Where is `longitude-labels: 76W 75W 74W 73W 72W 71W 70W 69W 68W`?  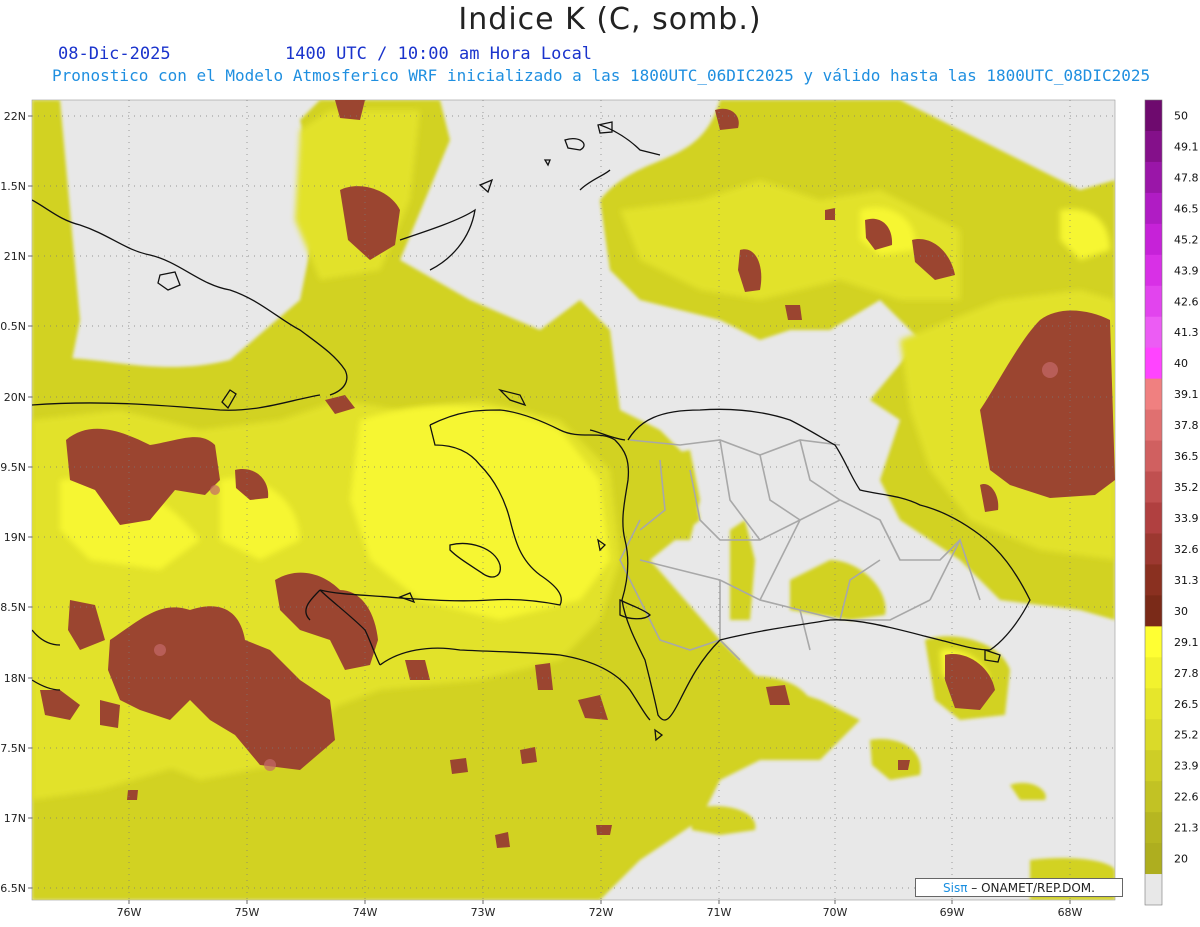
longitude-labels: 76W 75W 74W 73W 72W 71W 70W 69W 68W is located at coordinates (600, 912).